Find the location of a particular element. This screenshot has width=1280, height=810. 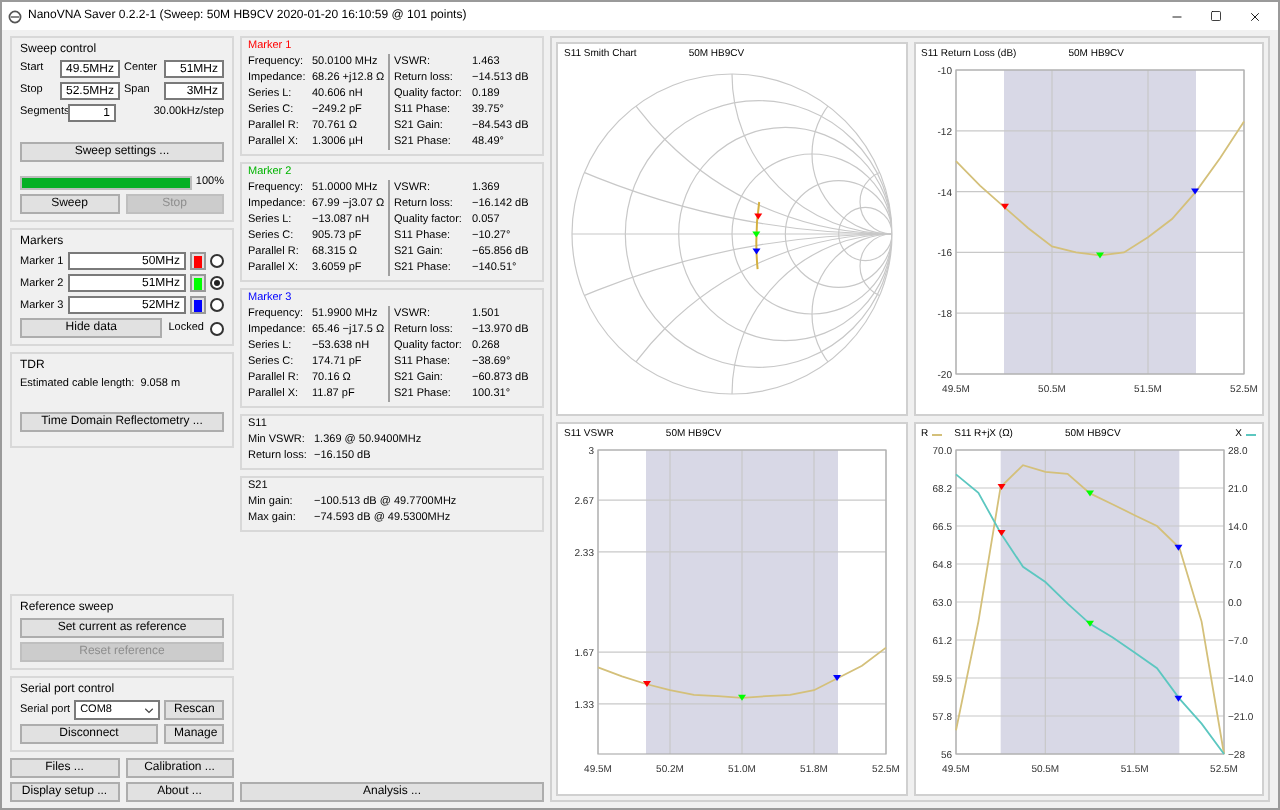

close-icon is located at coordinates (1255, 16).